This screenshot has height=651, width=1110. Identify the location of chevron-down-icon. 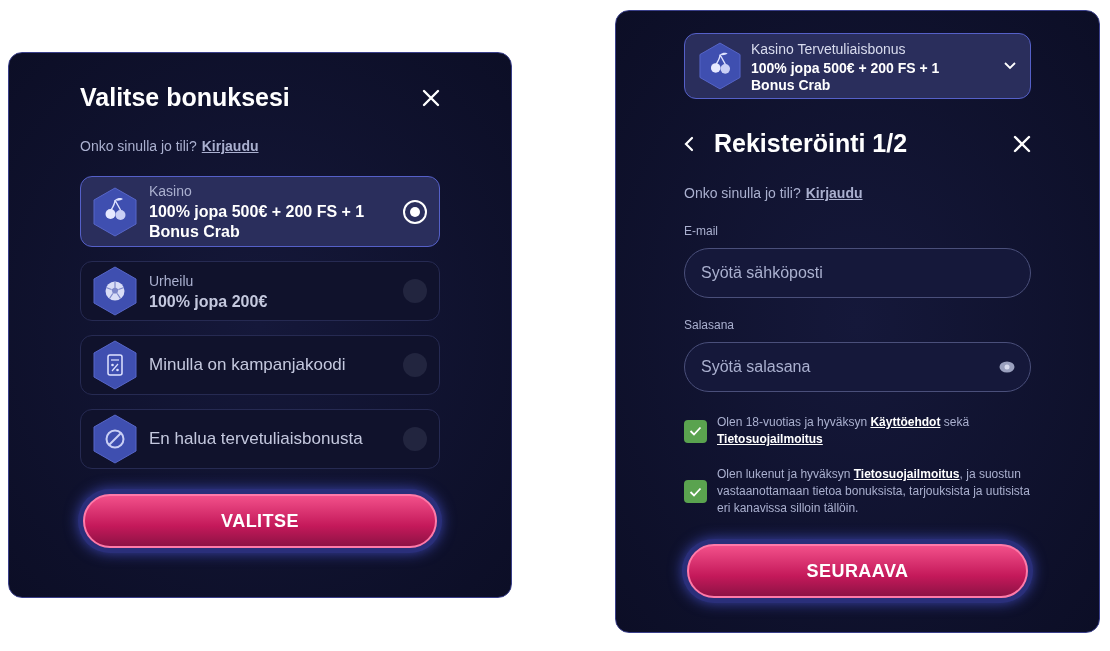
(1010, 66).